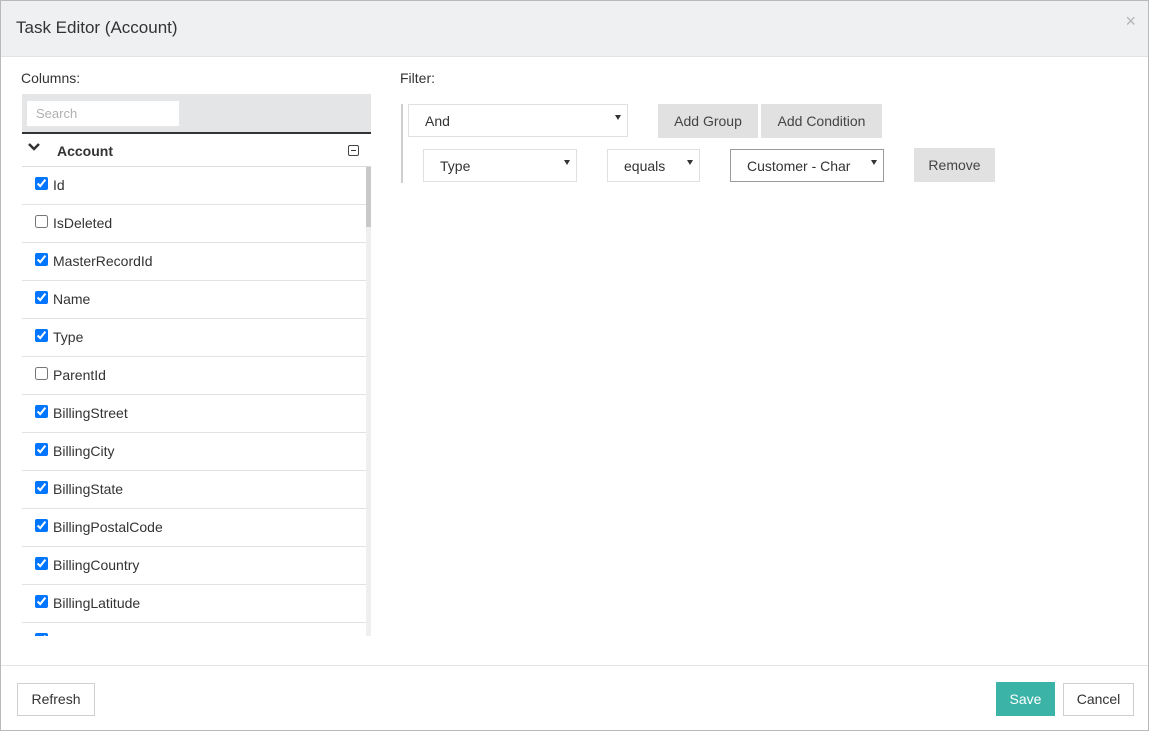 The width and height of the screenshot is (1149, 731). Describe the element at coordinates (97, 603) in the screenshot. I see `column-label: BillingLatitude` at that location.